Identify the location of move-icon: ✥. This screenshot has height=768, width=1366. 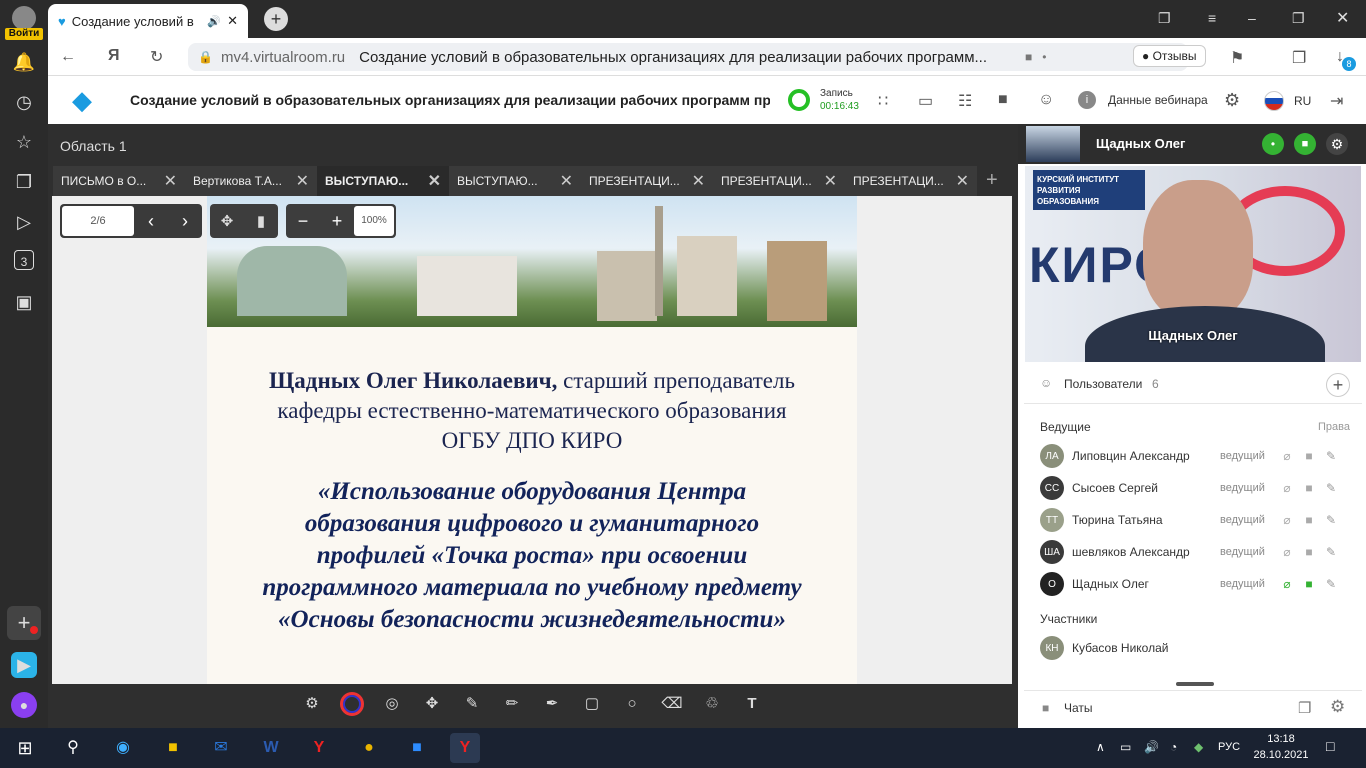
(432, 704).